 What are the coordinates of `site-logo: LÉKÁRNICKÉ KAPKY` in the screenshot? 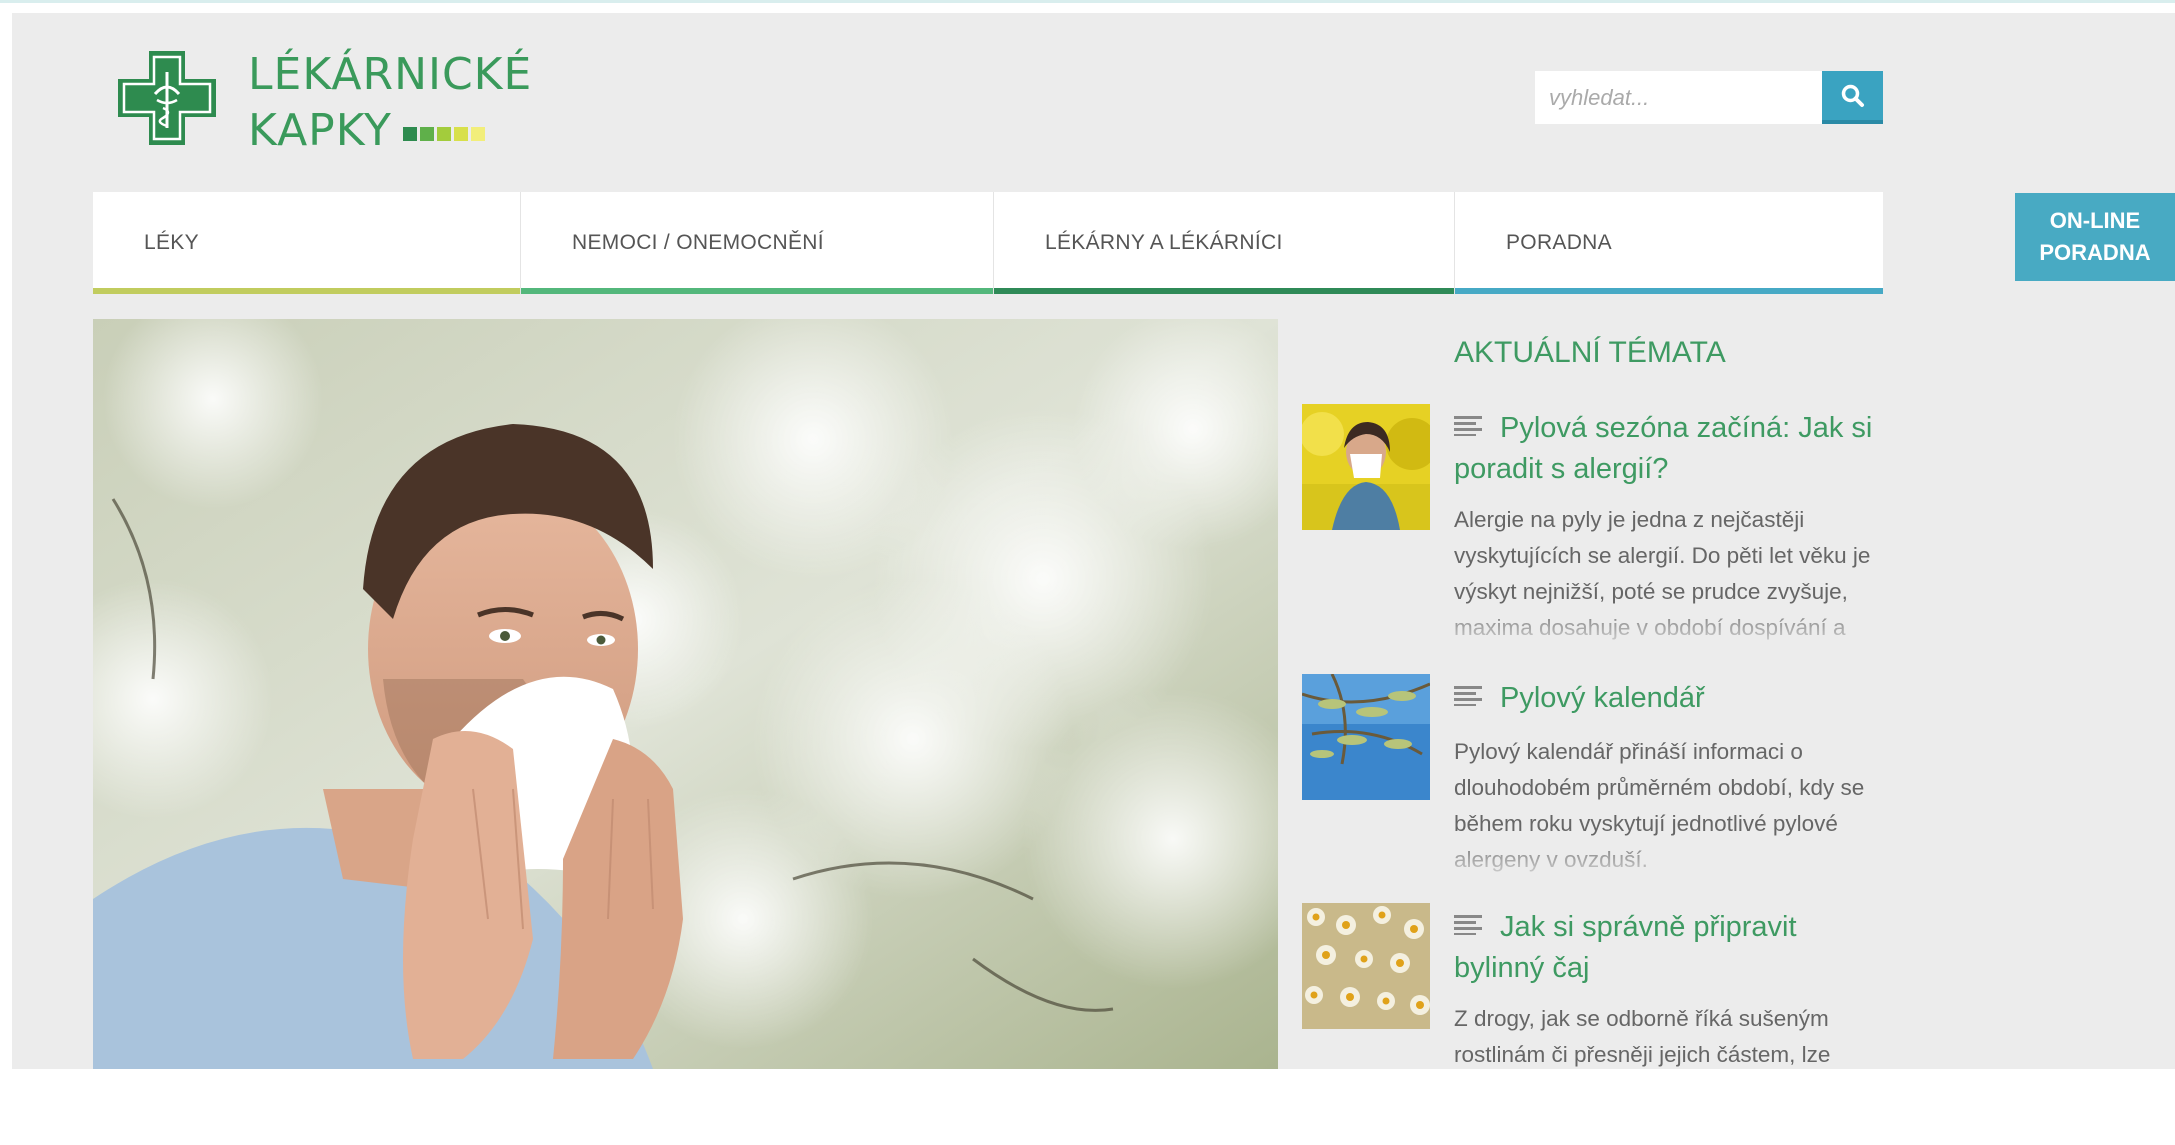 It's located at (327, 97).